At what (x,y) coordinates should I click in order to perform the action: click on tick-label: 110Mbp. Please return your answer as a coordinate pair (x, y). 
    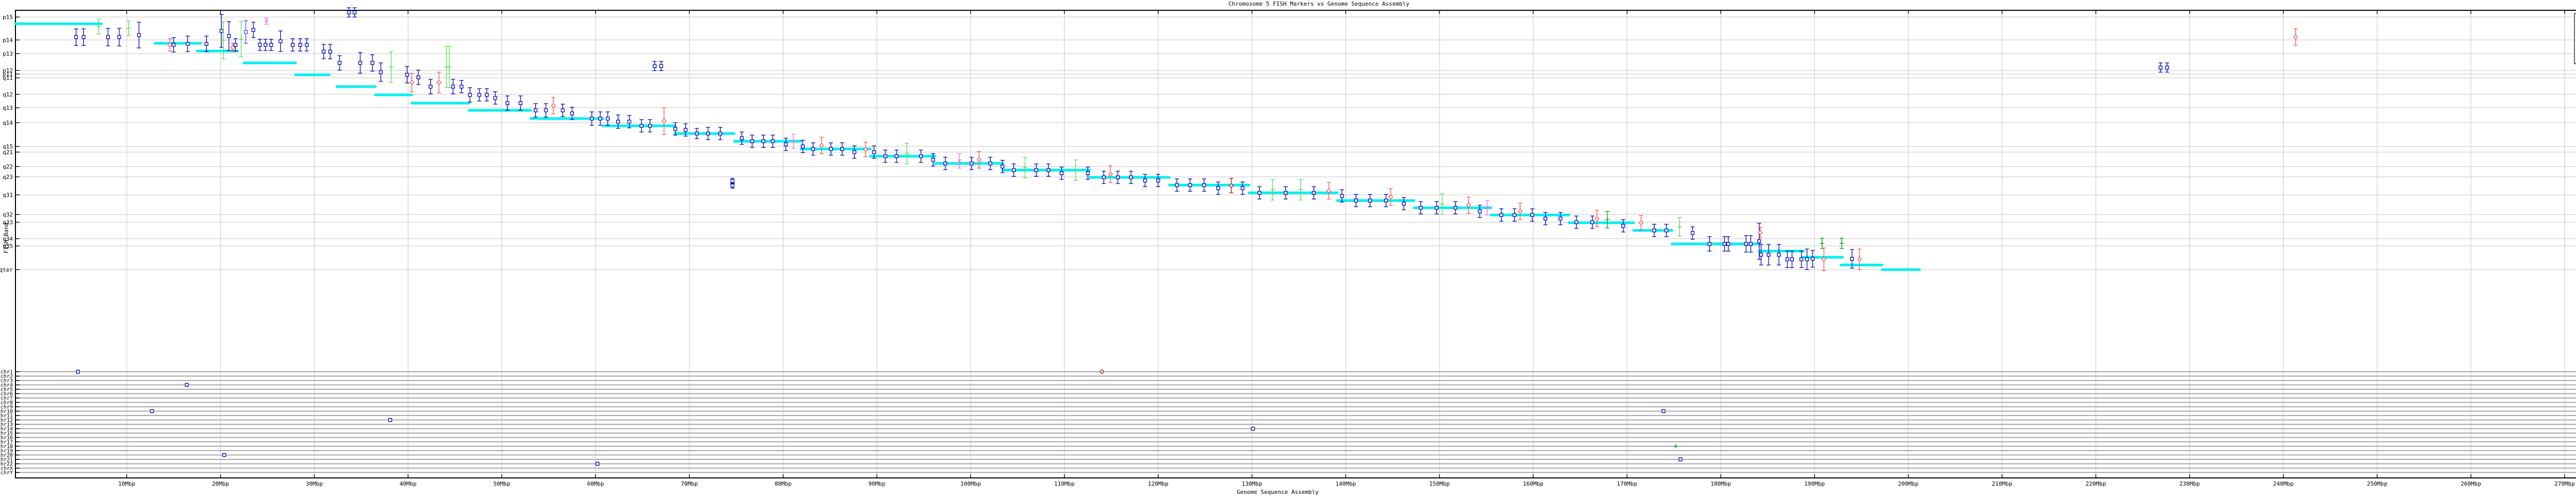
    Looking at the image, I should click on (1064, 484).